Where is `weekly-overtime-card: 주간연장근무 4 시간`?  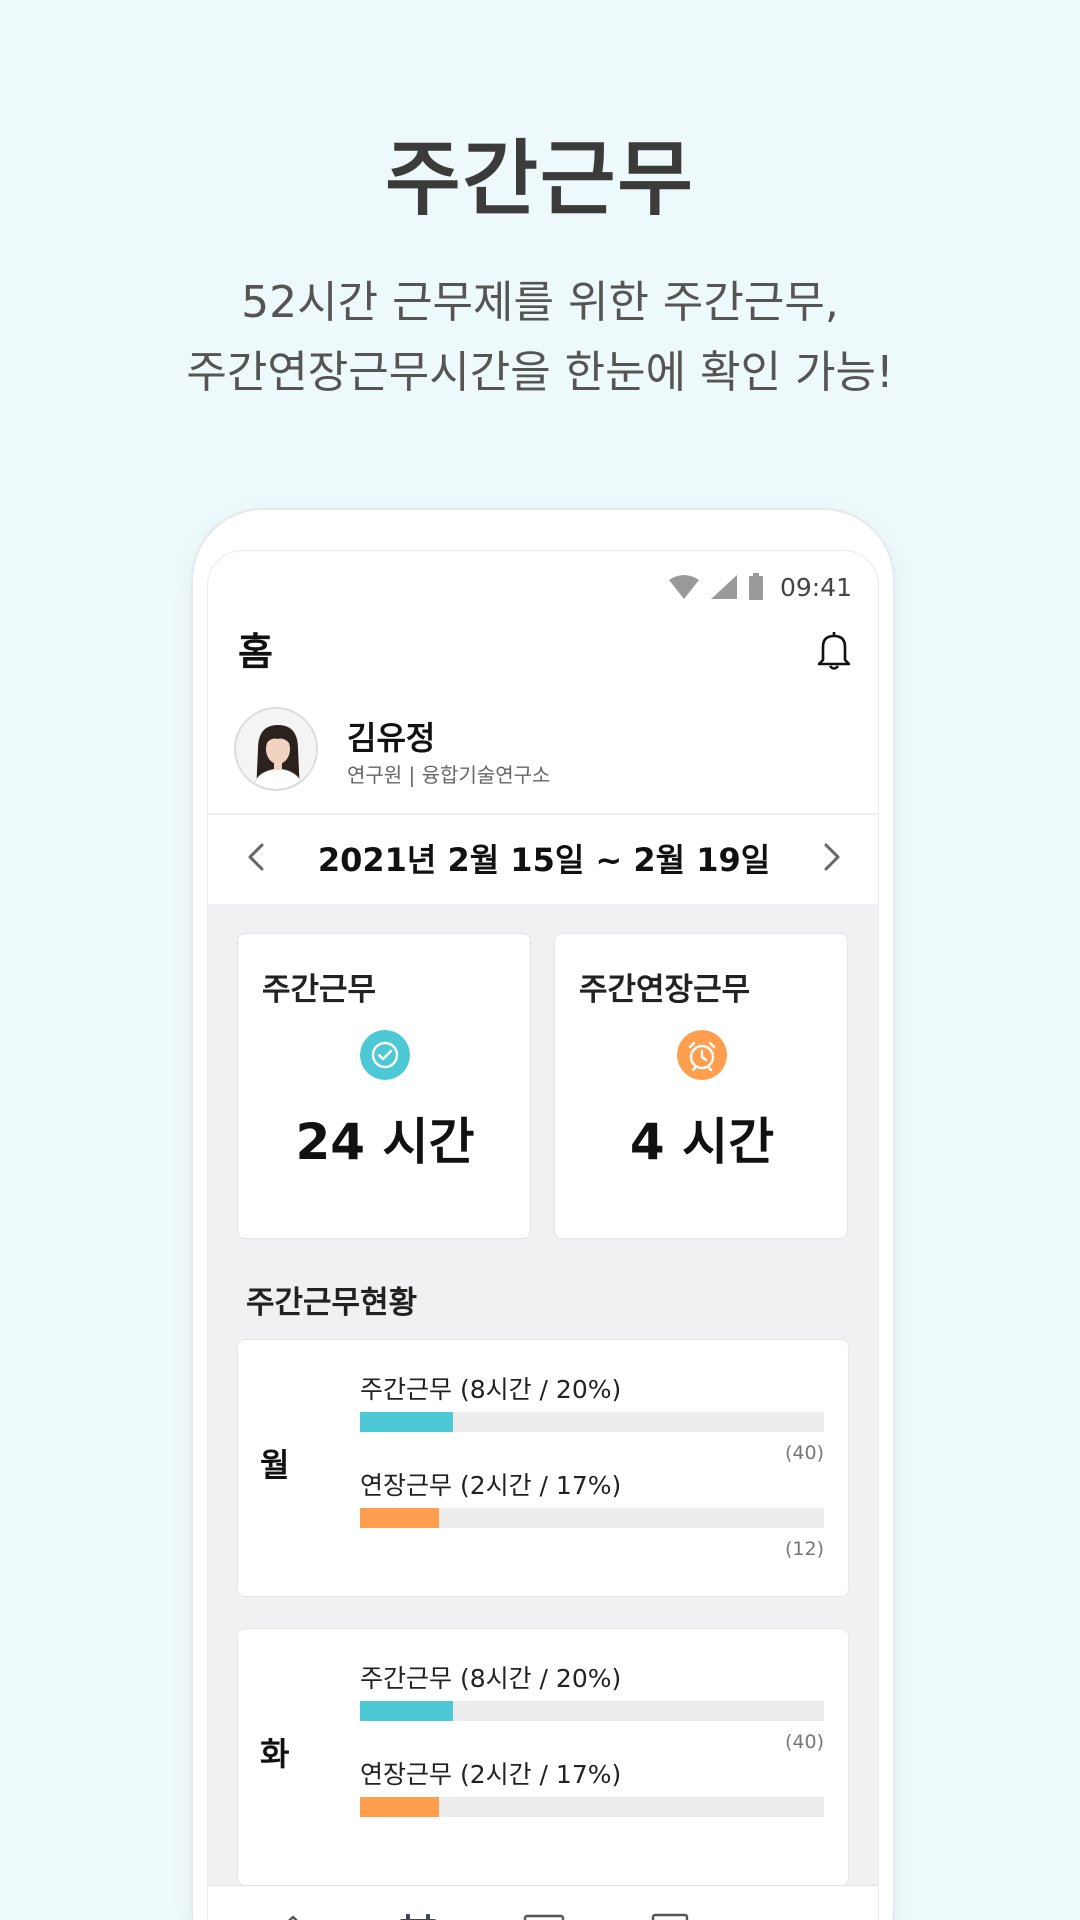 weekly-overtime-card: 주간연장근무 4 시간 is located at coordinates (701, 1086).